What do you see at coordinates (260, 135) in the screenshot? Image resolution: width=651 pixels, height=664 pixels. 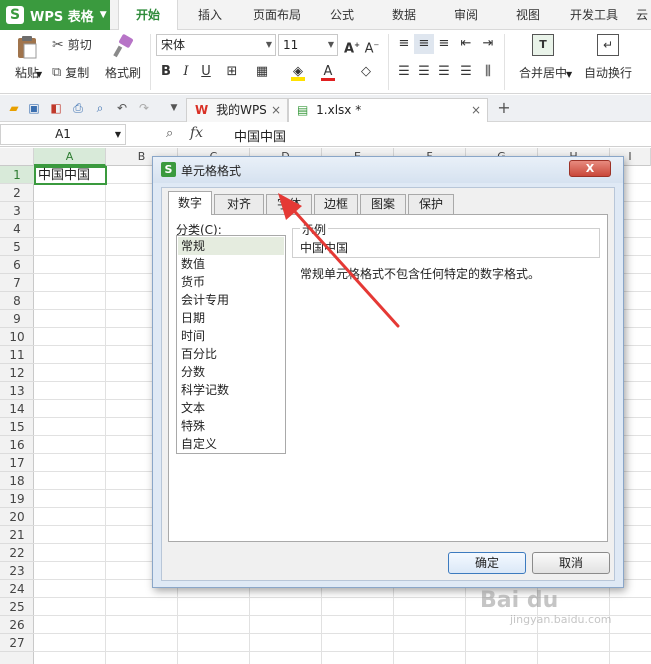 I see `formula-input: 中国中国` at bounding box center [260, 135].